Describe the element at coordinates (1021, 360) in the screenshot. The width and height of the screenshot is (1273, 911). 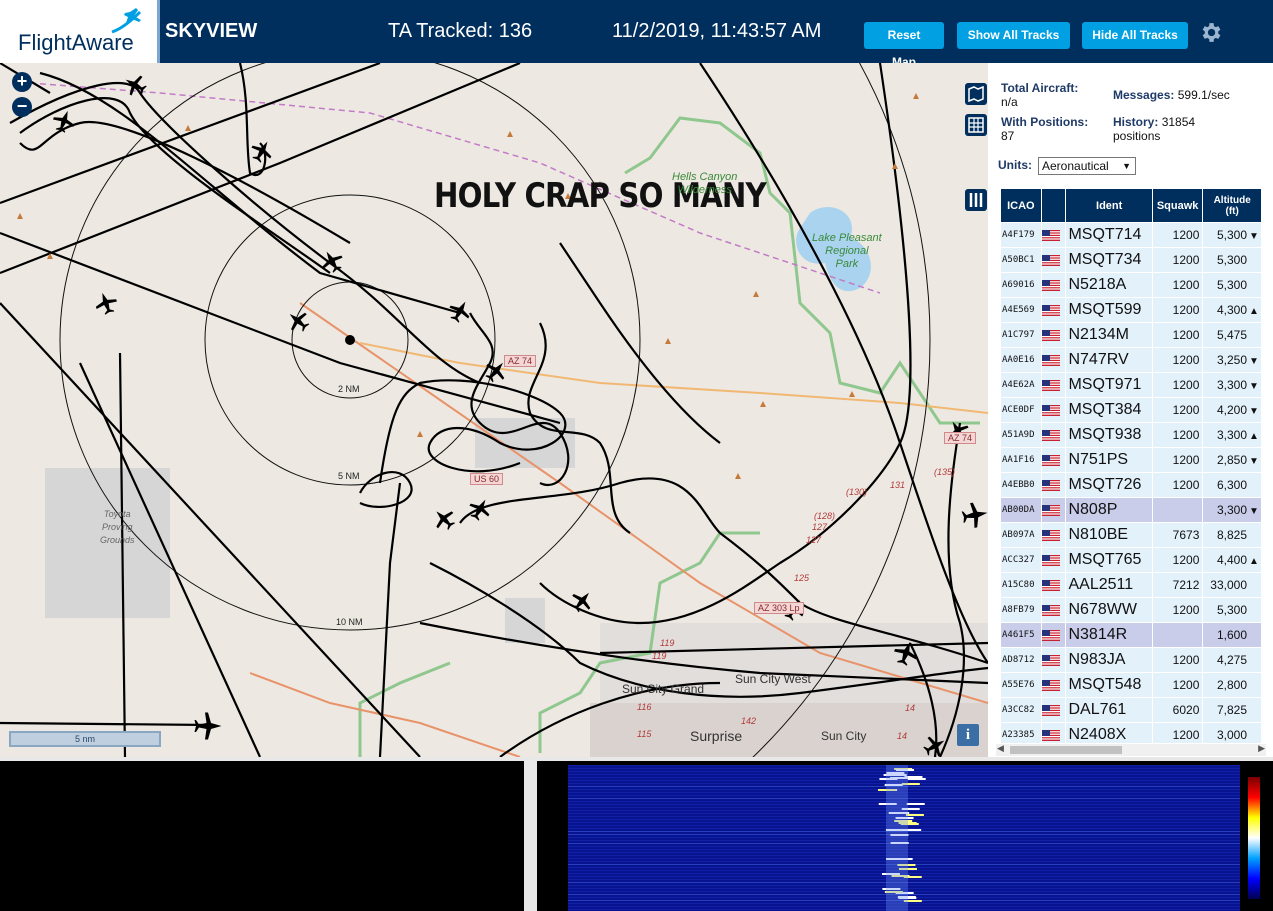
I see `icao-cell: AA0E16` at that location.